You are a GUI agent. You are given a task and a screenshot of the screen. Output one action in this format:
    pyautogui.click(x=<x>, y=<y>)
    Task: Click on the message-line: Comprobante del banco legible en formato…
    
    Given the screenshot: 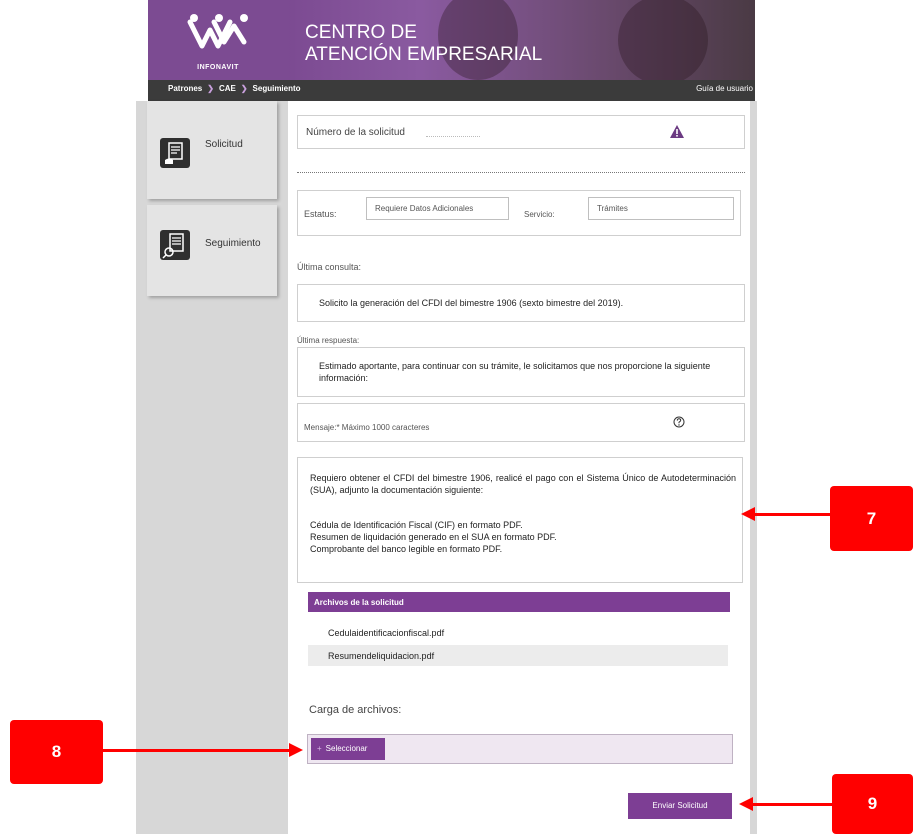 What is the action you would take?
    pyautogui.click(x=406, y=549)
    